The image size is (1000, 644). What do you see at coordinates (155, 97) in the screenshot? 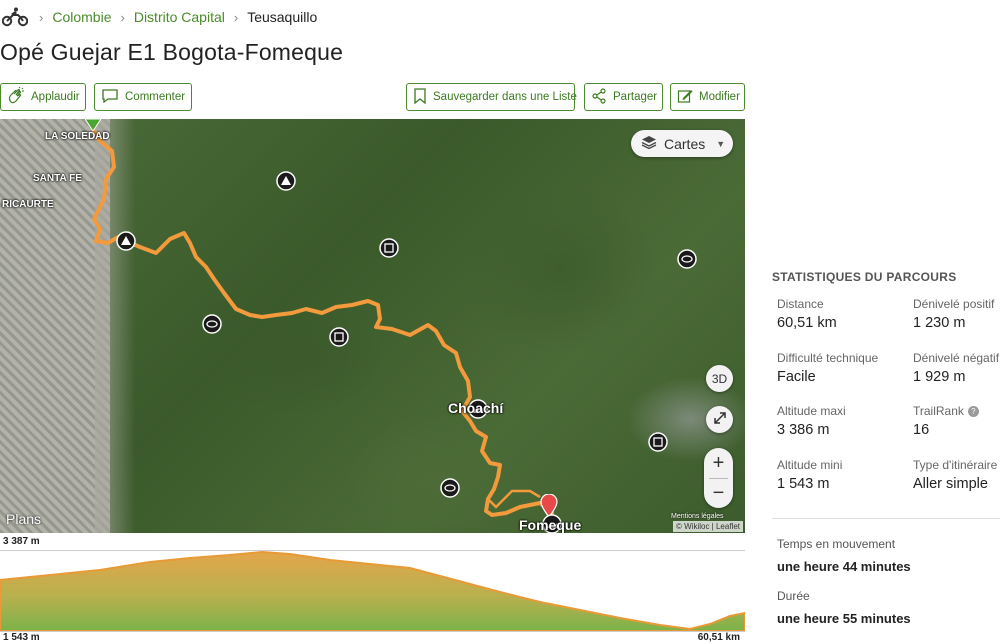
I see `comment-label: Commenter` at bounding box center [155, 97].